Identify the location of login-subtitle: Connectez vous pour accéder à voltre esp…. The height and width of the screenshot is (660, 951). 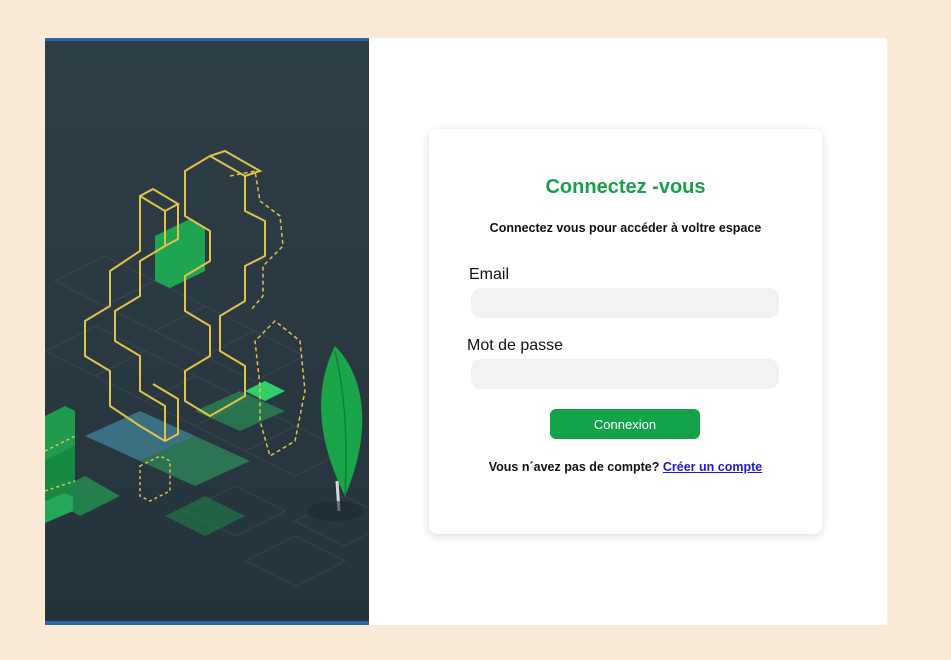
(625, 228).